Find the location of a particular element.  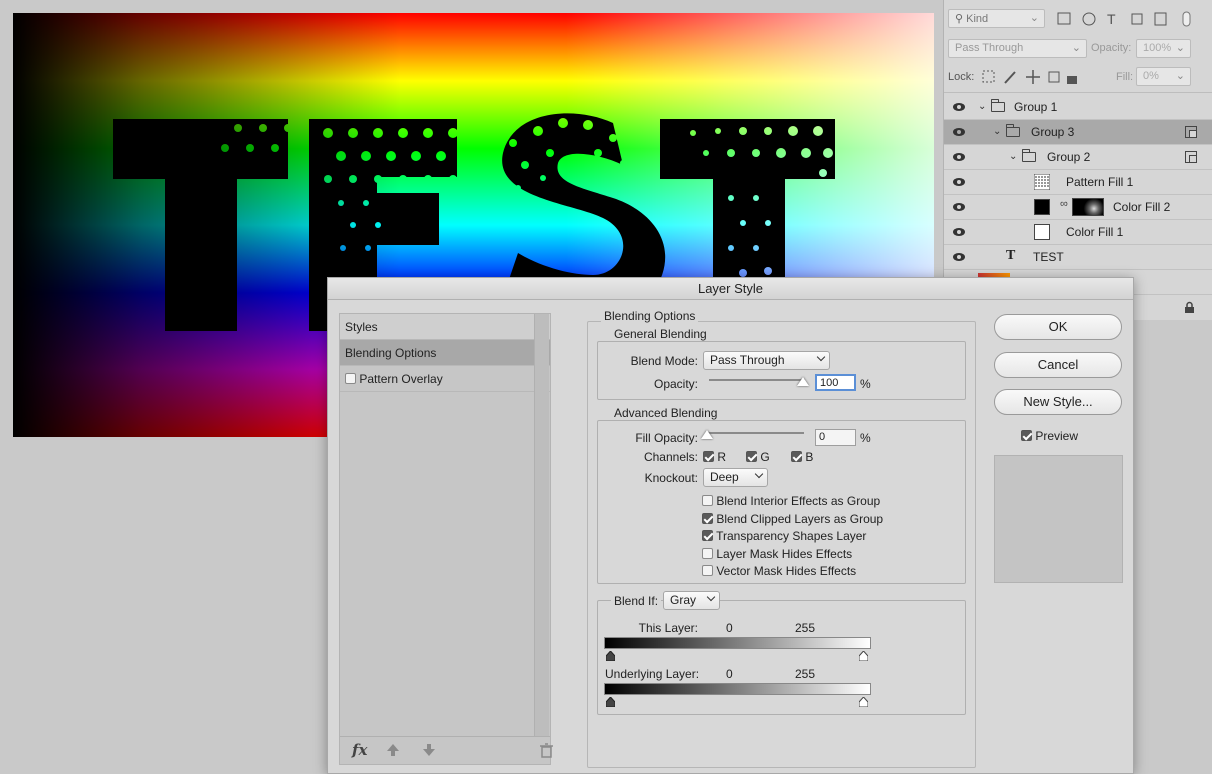

lock-paint-icon is located at coordinates (1010, 77).